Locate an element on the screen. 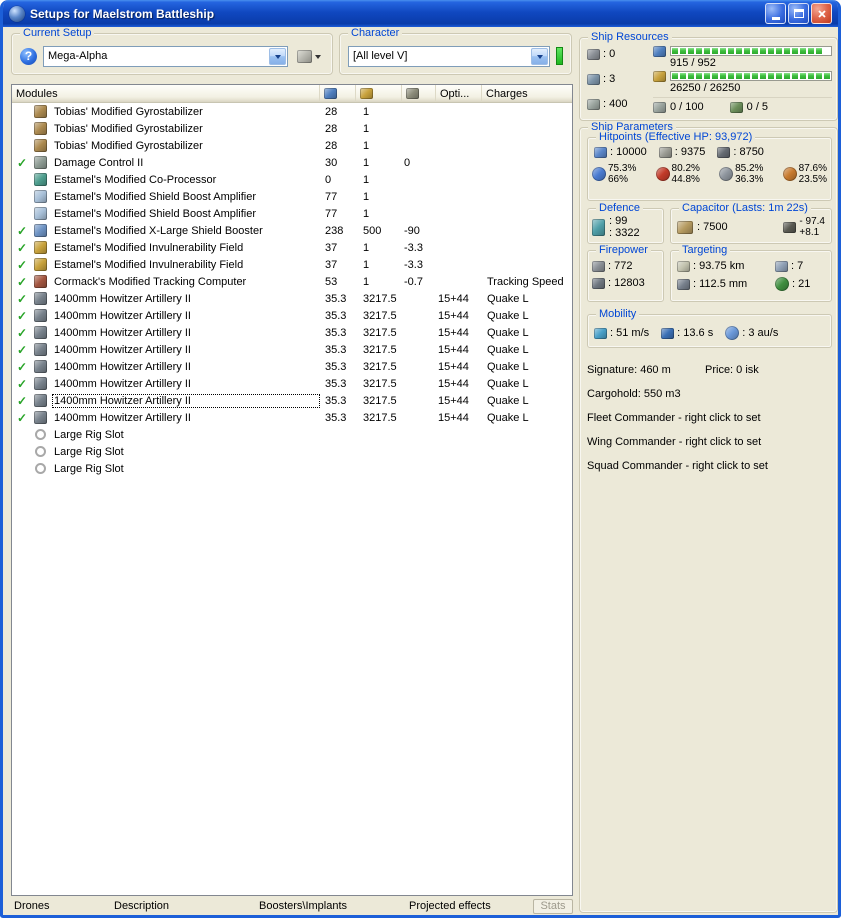 This screenshot has height=918, width=841. powergrid-usage-text: 26250 / 26250 is located at coordinates (705, 88).